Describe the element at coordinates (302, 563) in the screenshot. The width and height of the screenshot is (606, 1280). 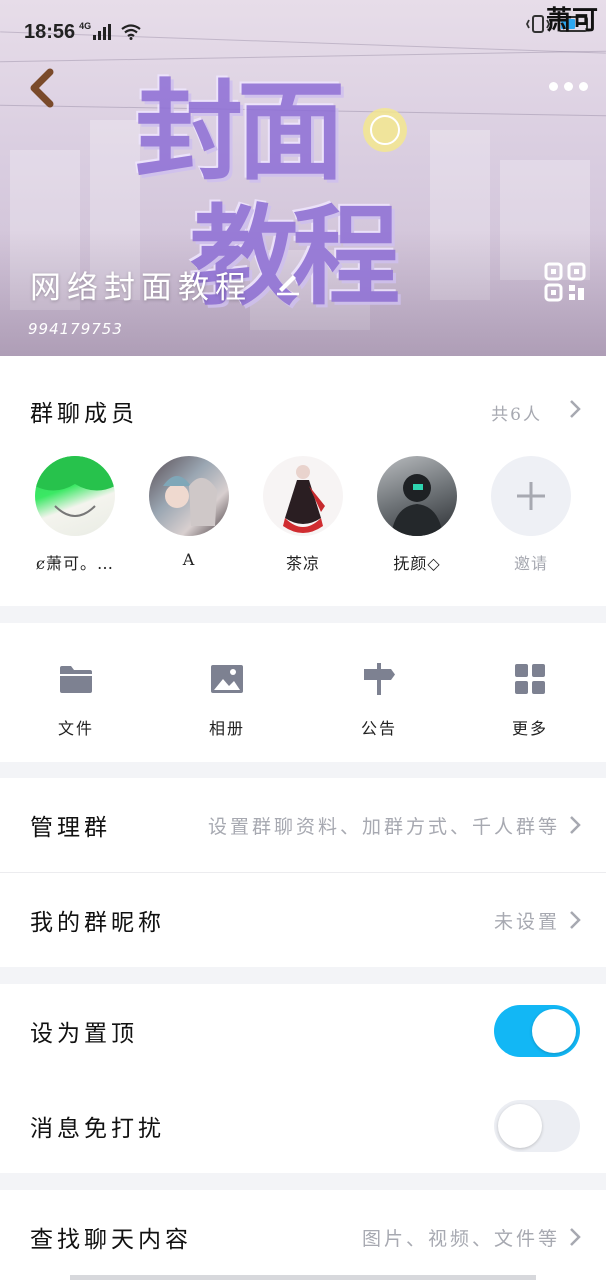
I see `member-name: 茶凉` at that location.